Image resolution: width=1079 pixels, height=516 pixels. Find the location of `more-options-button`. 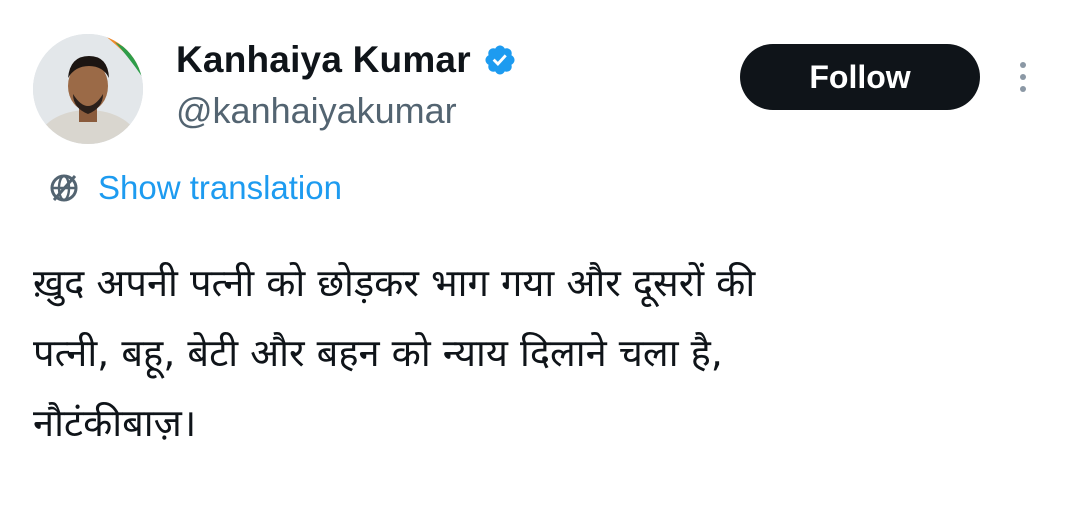

more-options-button is located at coordinates (1023, 77).